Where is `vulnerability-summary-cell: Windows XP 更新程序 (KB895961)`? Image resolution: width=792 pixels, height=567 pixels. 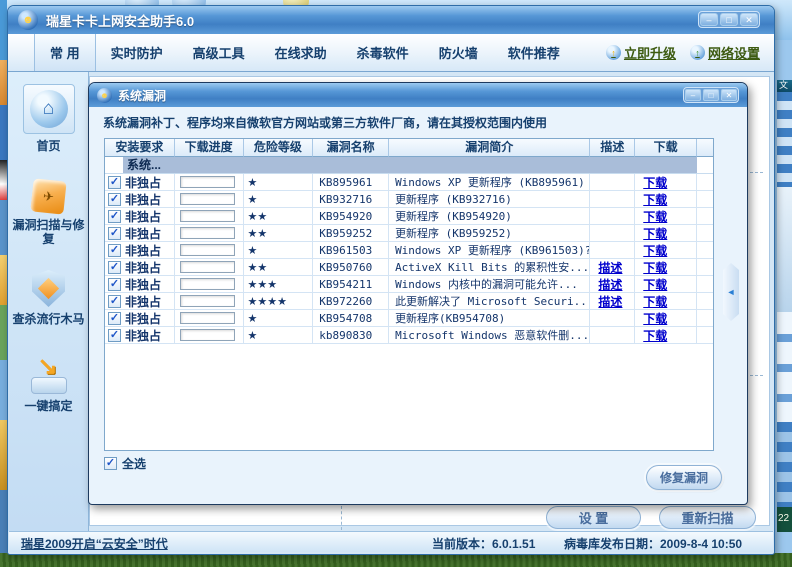
vulnerability-summary-cell: Windows XP 更新程序 (KB895961) is located at coordinates (490, 182).